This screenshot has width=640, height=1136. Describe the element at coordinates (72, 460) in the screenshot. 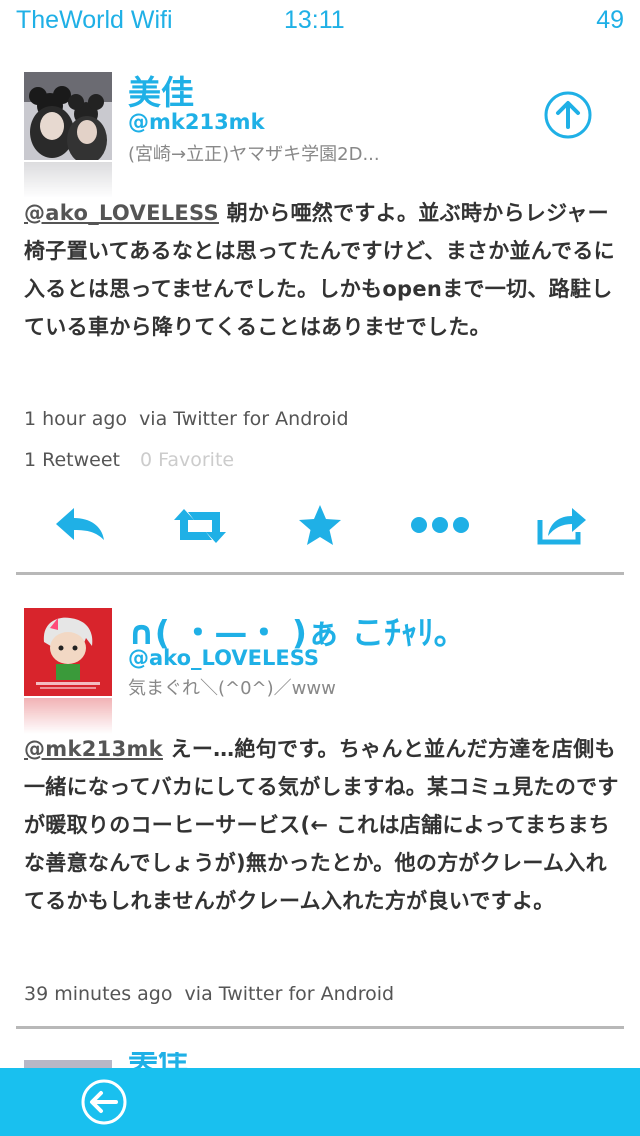

I see `retweet-count: 1 Retweet` at that location.